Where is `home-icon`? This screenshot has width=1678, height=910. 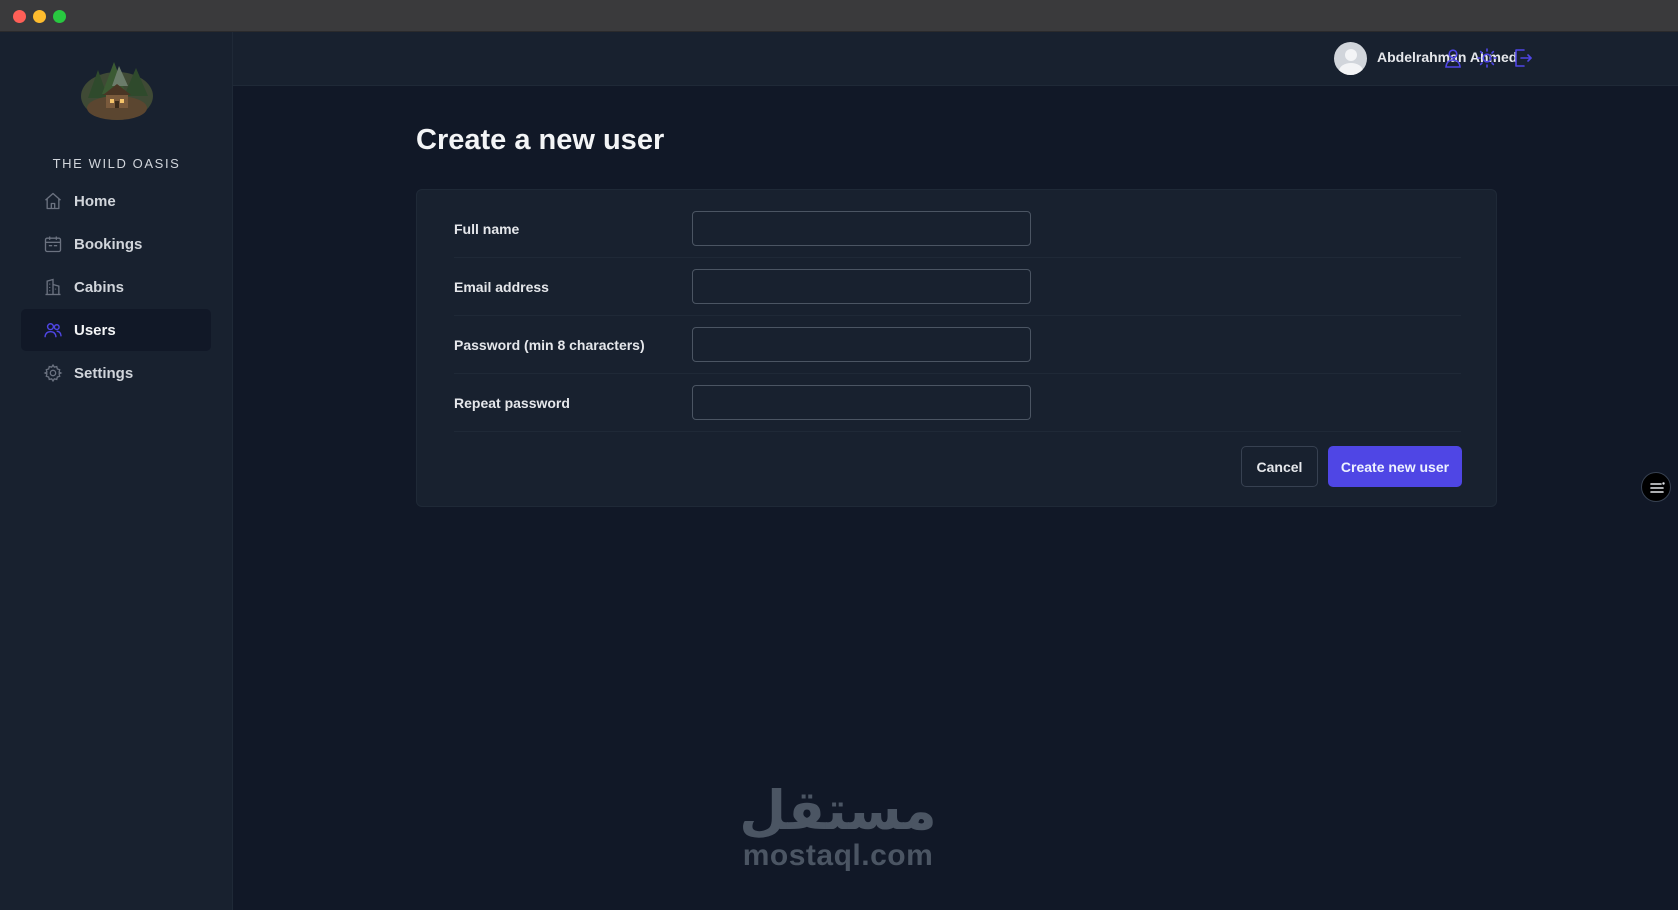
home-icon is located at coordinates (53, 201).